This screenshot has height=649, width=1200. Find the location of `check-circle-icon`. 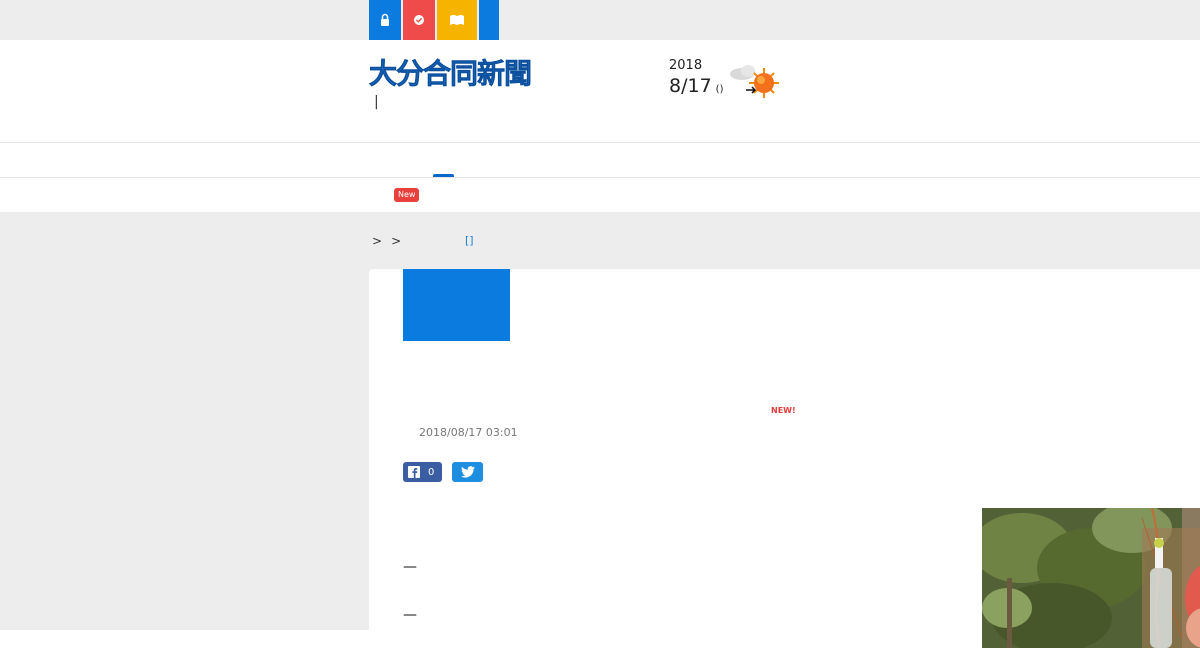

check-circle-icon is located at coordinates (419, 20).